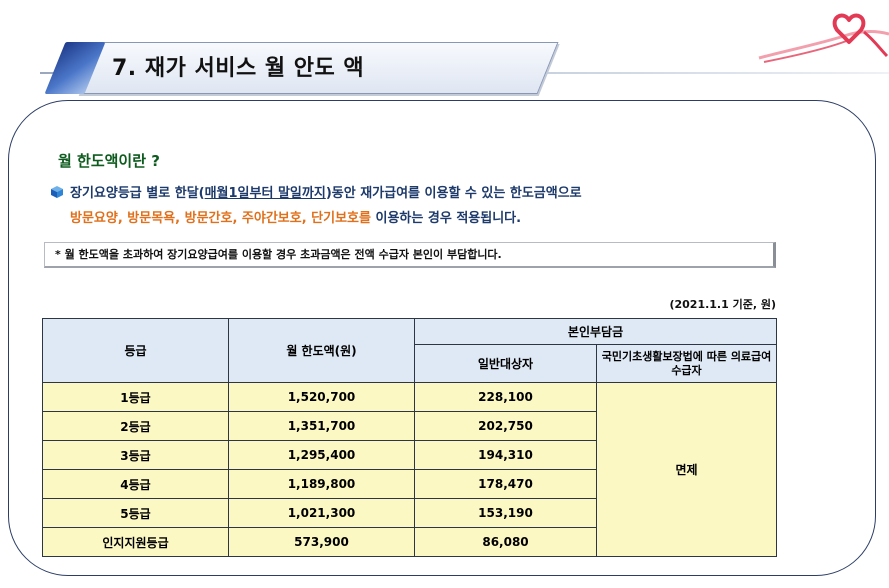 The image size is (889, 588). Describe the element at coordinates (686, 363) in the screenshot. I see `header-medical-aid: 국민기초생활보장법에 따른 의료급여 수급자` at that location.